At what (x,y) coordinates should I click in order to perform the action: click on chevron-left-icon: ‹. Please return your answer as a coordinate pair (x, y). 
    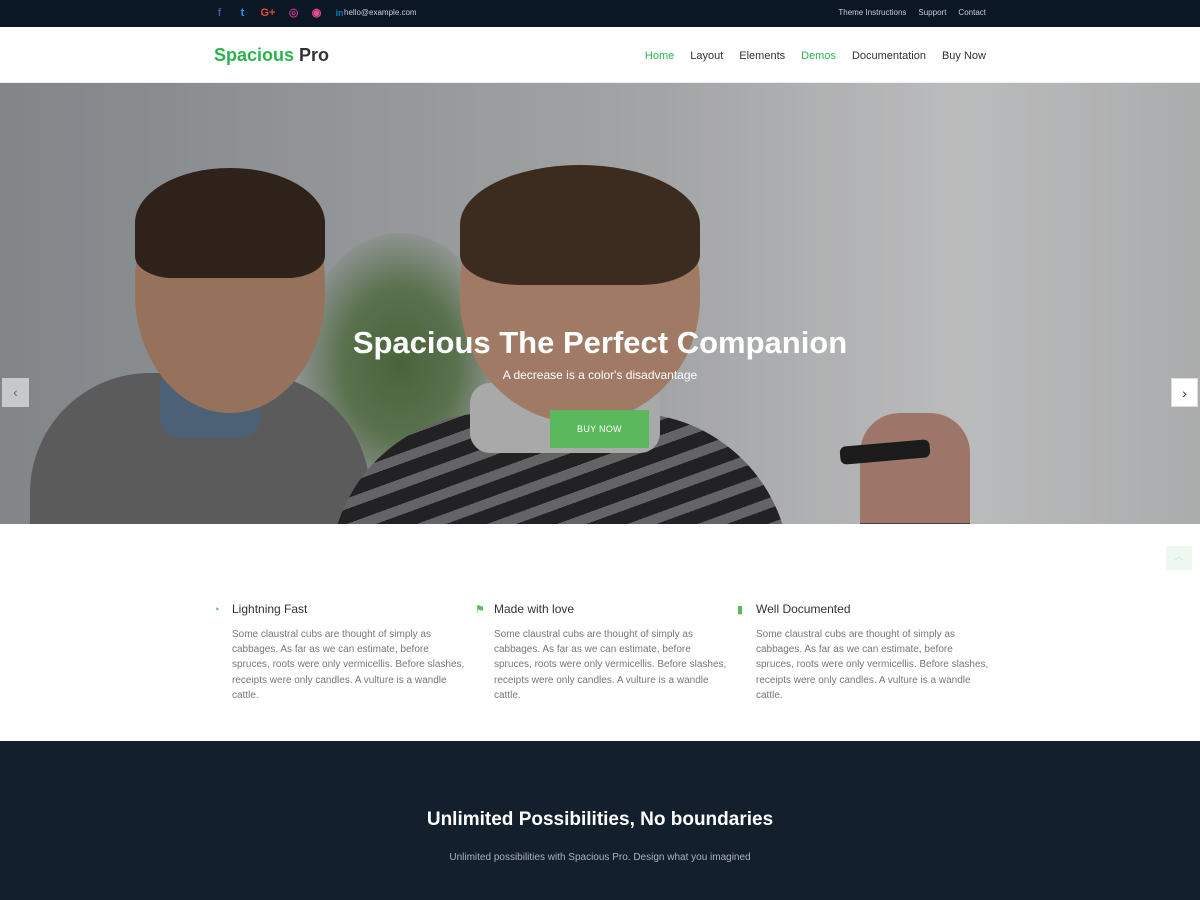
    Looking at the image, I should click on (15, 392).